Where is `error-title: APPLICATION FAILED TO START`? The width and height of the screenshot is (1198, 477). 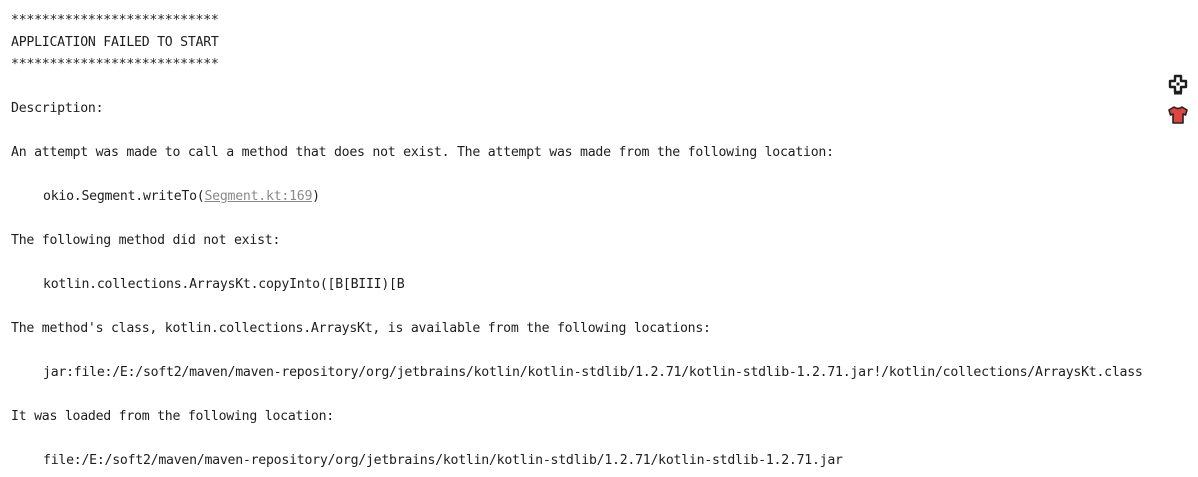 error-title: APPLICATION FAILED TO START is located at coordinates (115, 42).